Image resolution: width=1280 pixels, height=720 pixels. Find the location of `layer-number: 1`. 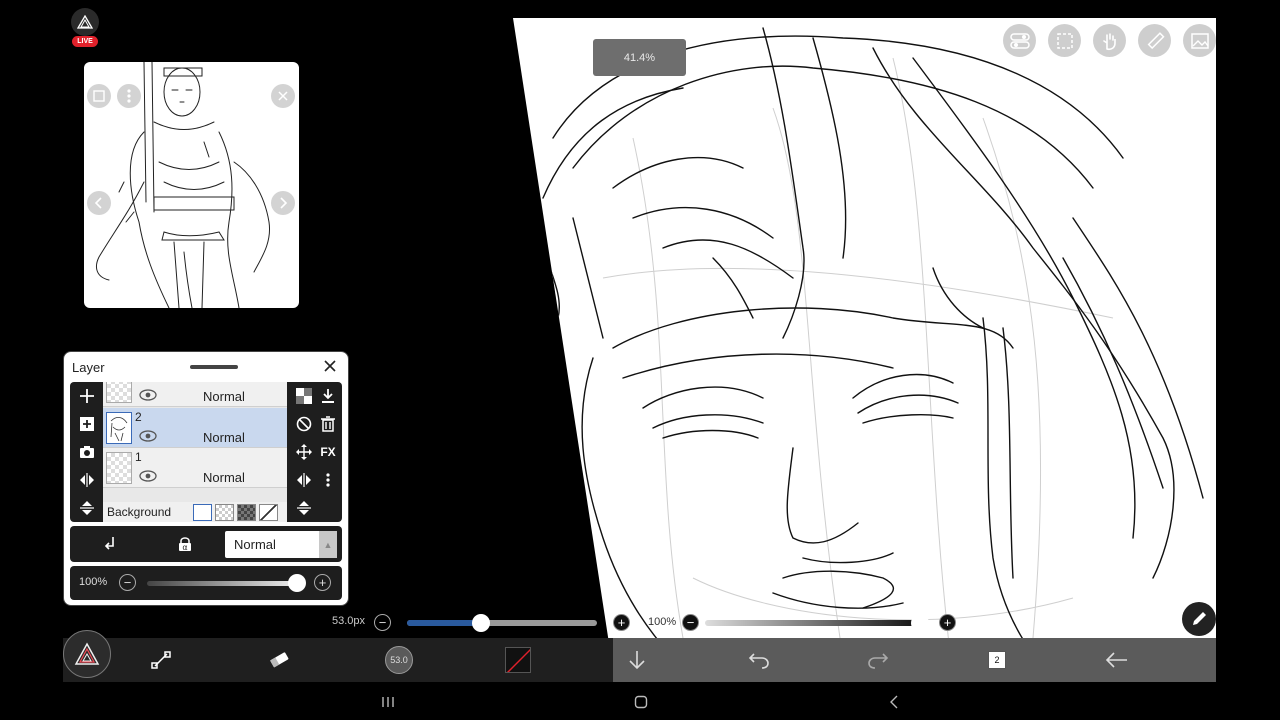

layer-number: 1 is located at coordinates (138, 457).